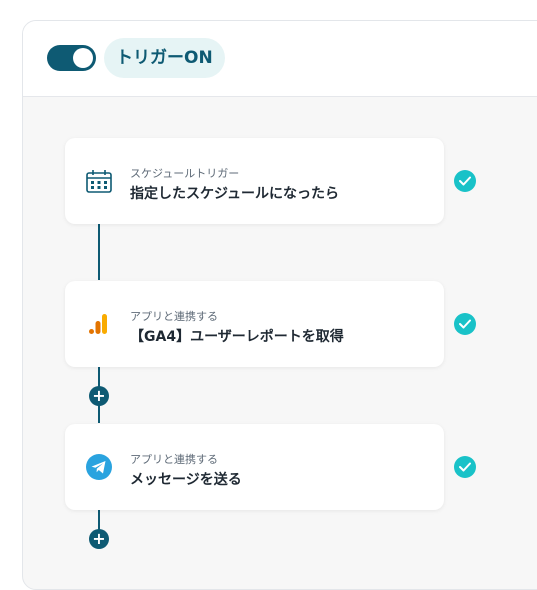 The width and height of the screenshot is (537, 590). What do you see at coordinates (235, 194) in the screenshot?
I see `step-title: 指定したスケジュールになったら` at bounding box center [235, 194].